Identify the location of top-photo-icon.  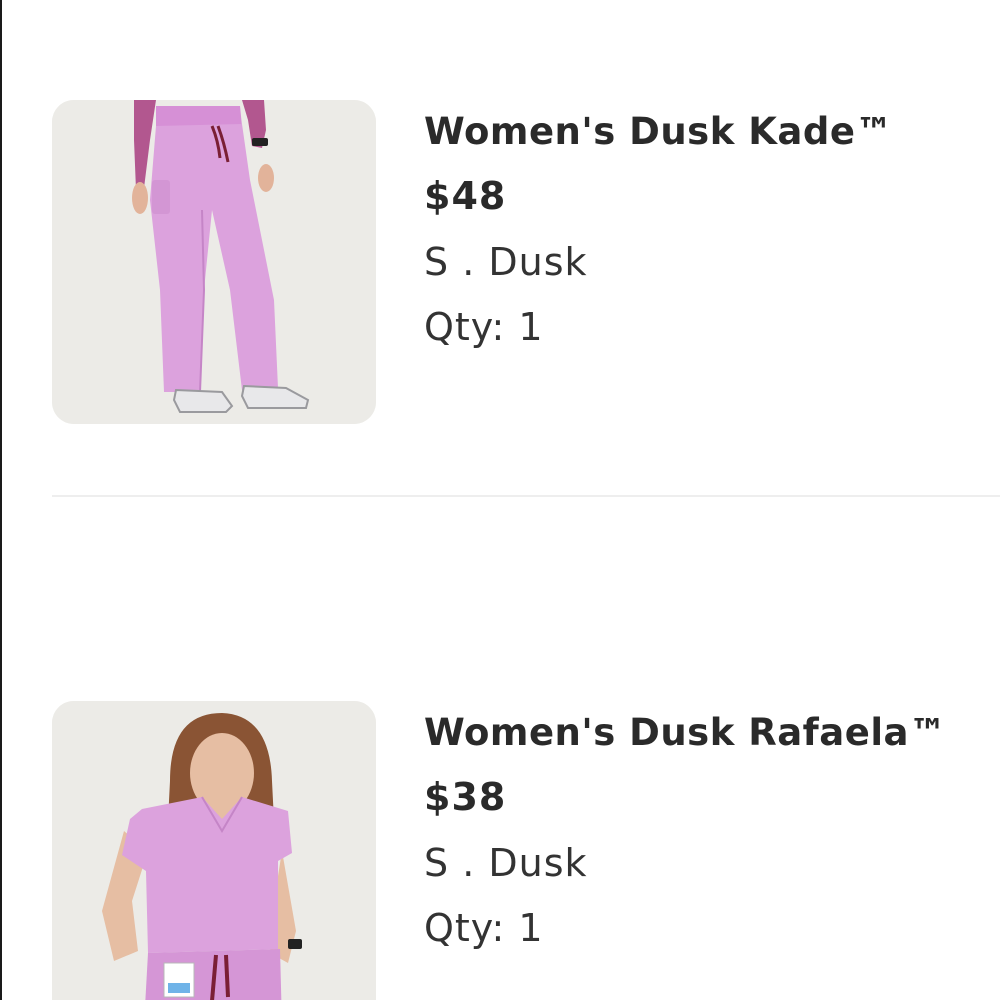
(214, 850).